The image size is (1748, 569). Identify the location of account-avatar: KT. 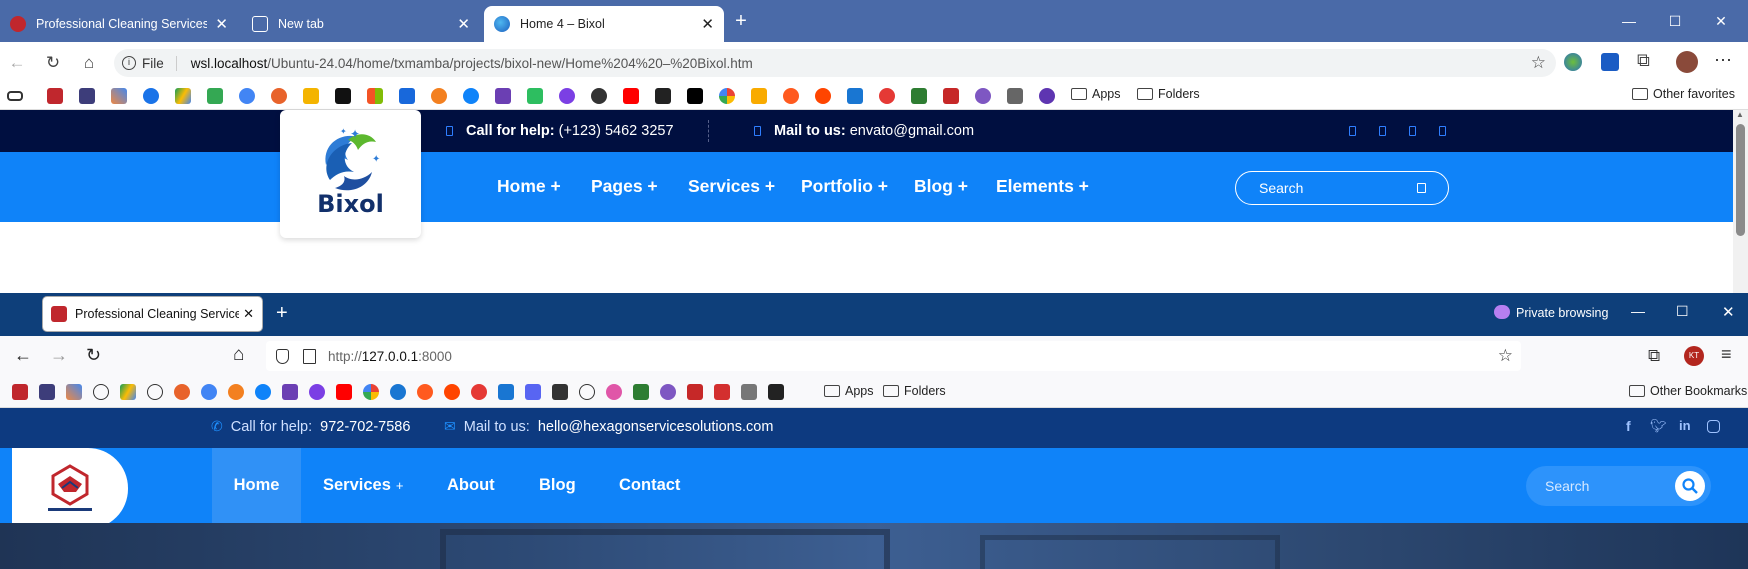
(1694, 356).